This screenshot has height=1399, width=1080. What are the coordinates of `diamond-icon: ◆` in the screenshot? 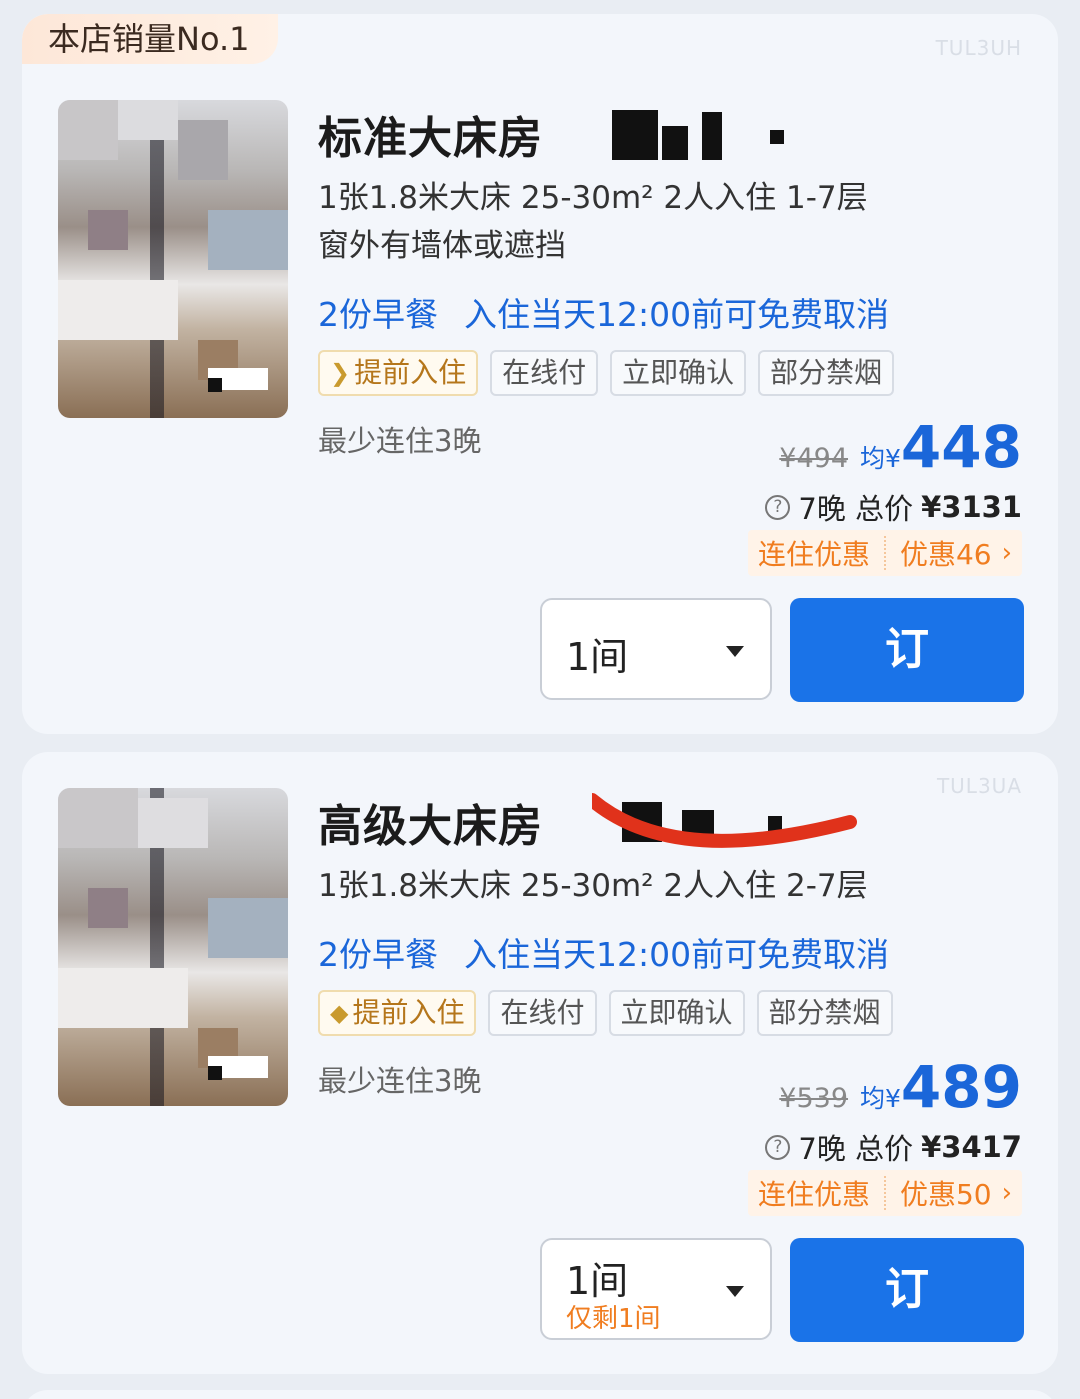 It's located at (339, 1013).